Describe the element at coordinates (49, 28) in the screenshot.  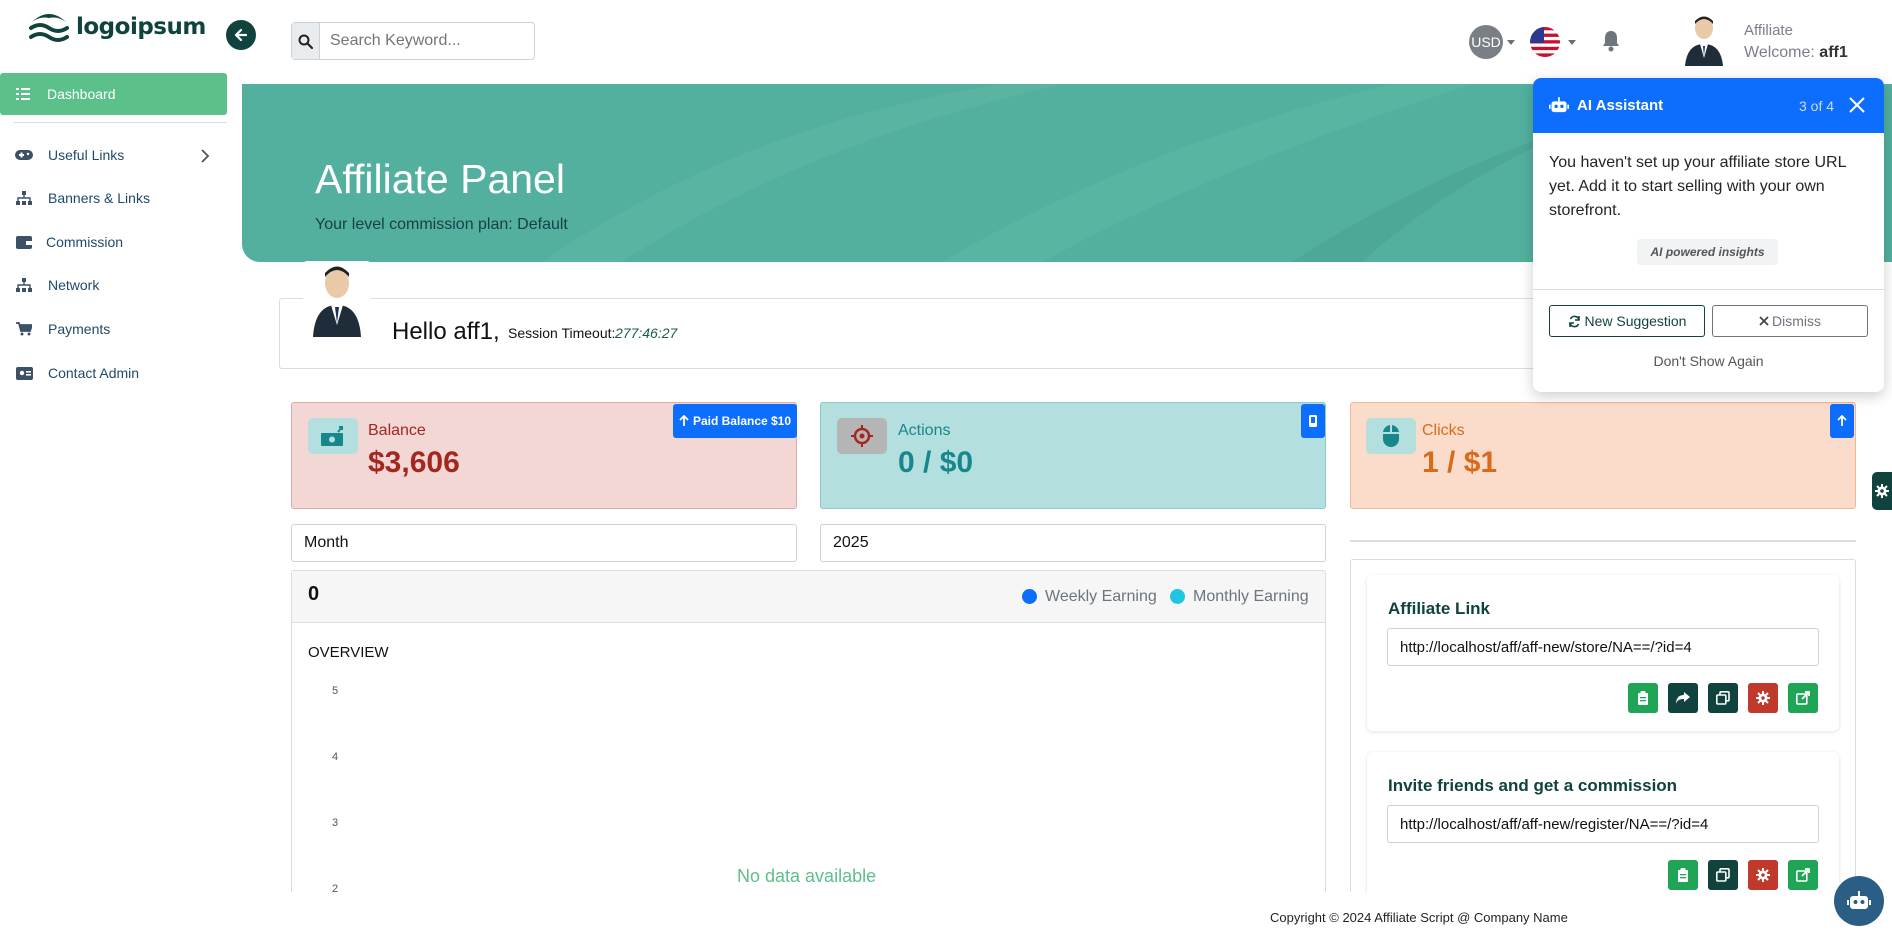
I see `logo-icon` at that location.